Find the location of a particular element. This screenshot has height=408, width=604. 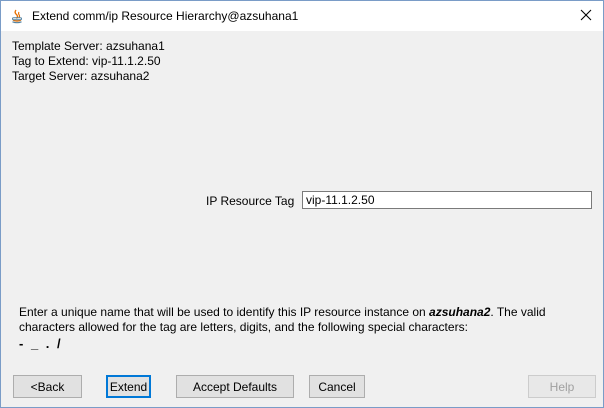

close-button is located at coordinates (586, 16).